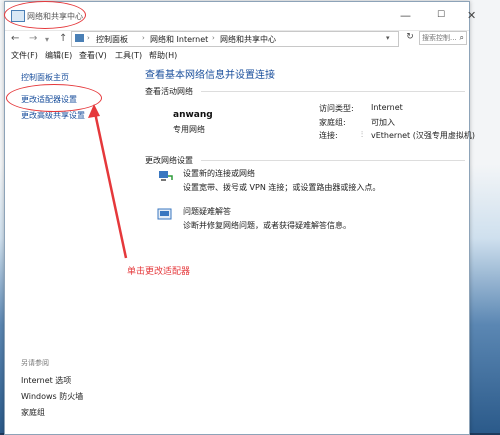  What do you see at coordinates (159, 272) in the screenshot?
I see `annotation-text: 单击更改适配器` at bounding box center [159, 272].